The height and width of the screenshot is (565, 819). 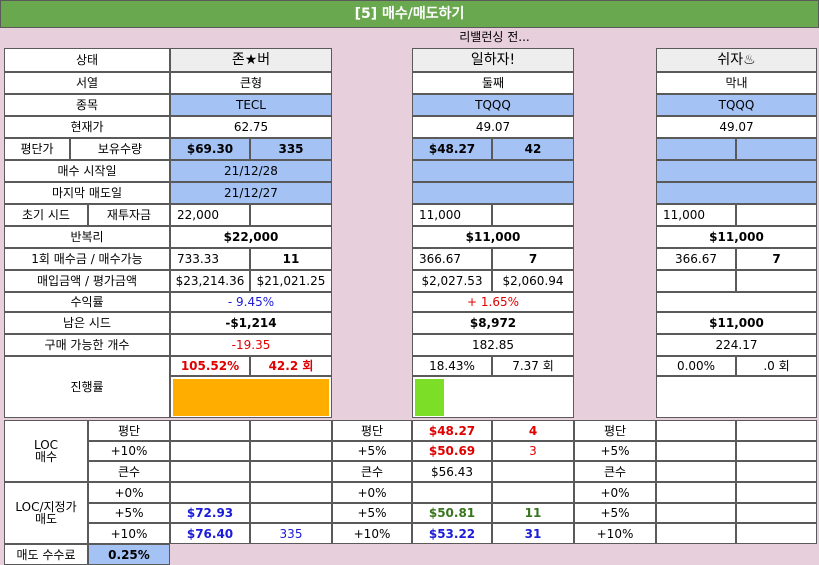 I want to click on account-2-ticker: TQQQ, so click(x=493, y=105).